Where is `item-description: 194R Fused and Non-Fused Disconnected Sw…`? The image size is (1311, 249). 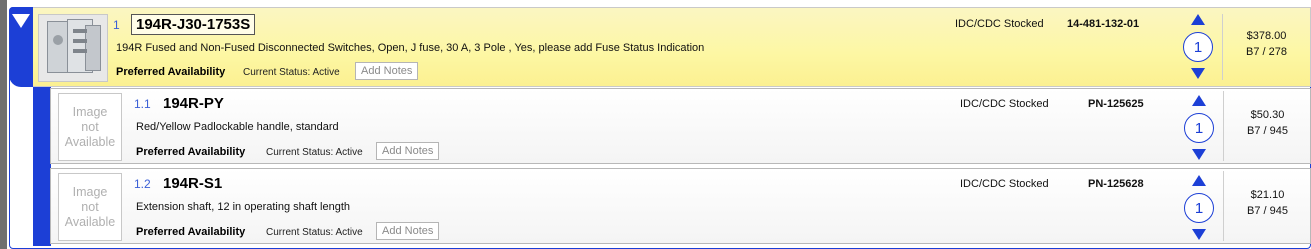 item-description: 194R Fused and Non-Fused Disconnected Sw… is located at coordinates (410, 48).